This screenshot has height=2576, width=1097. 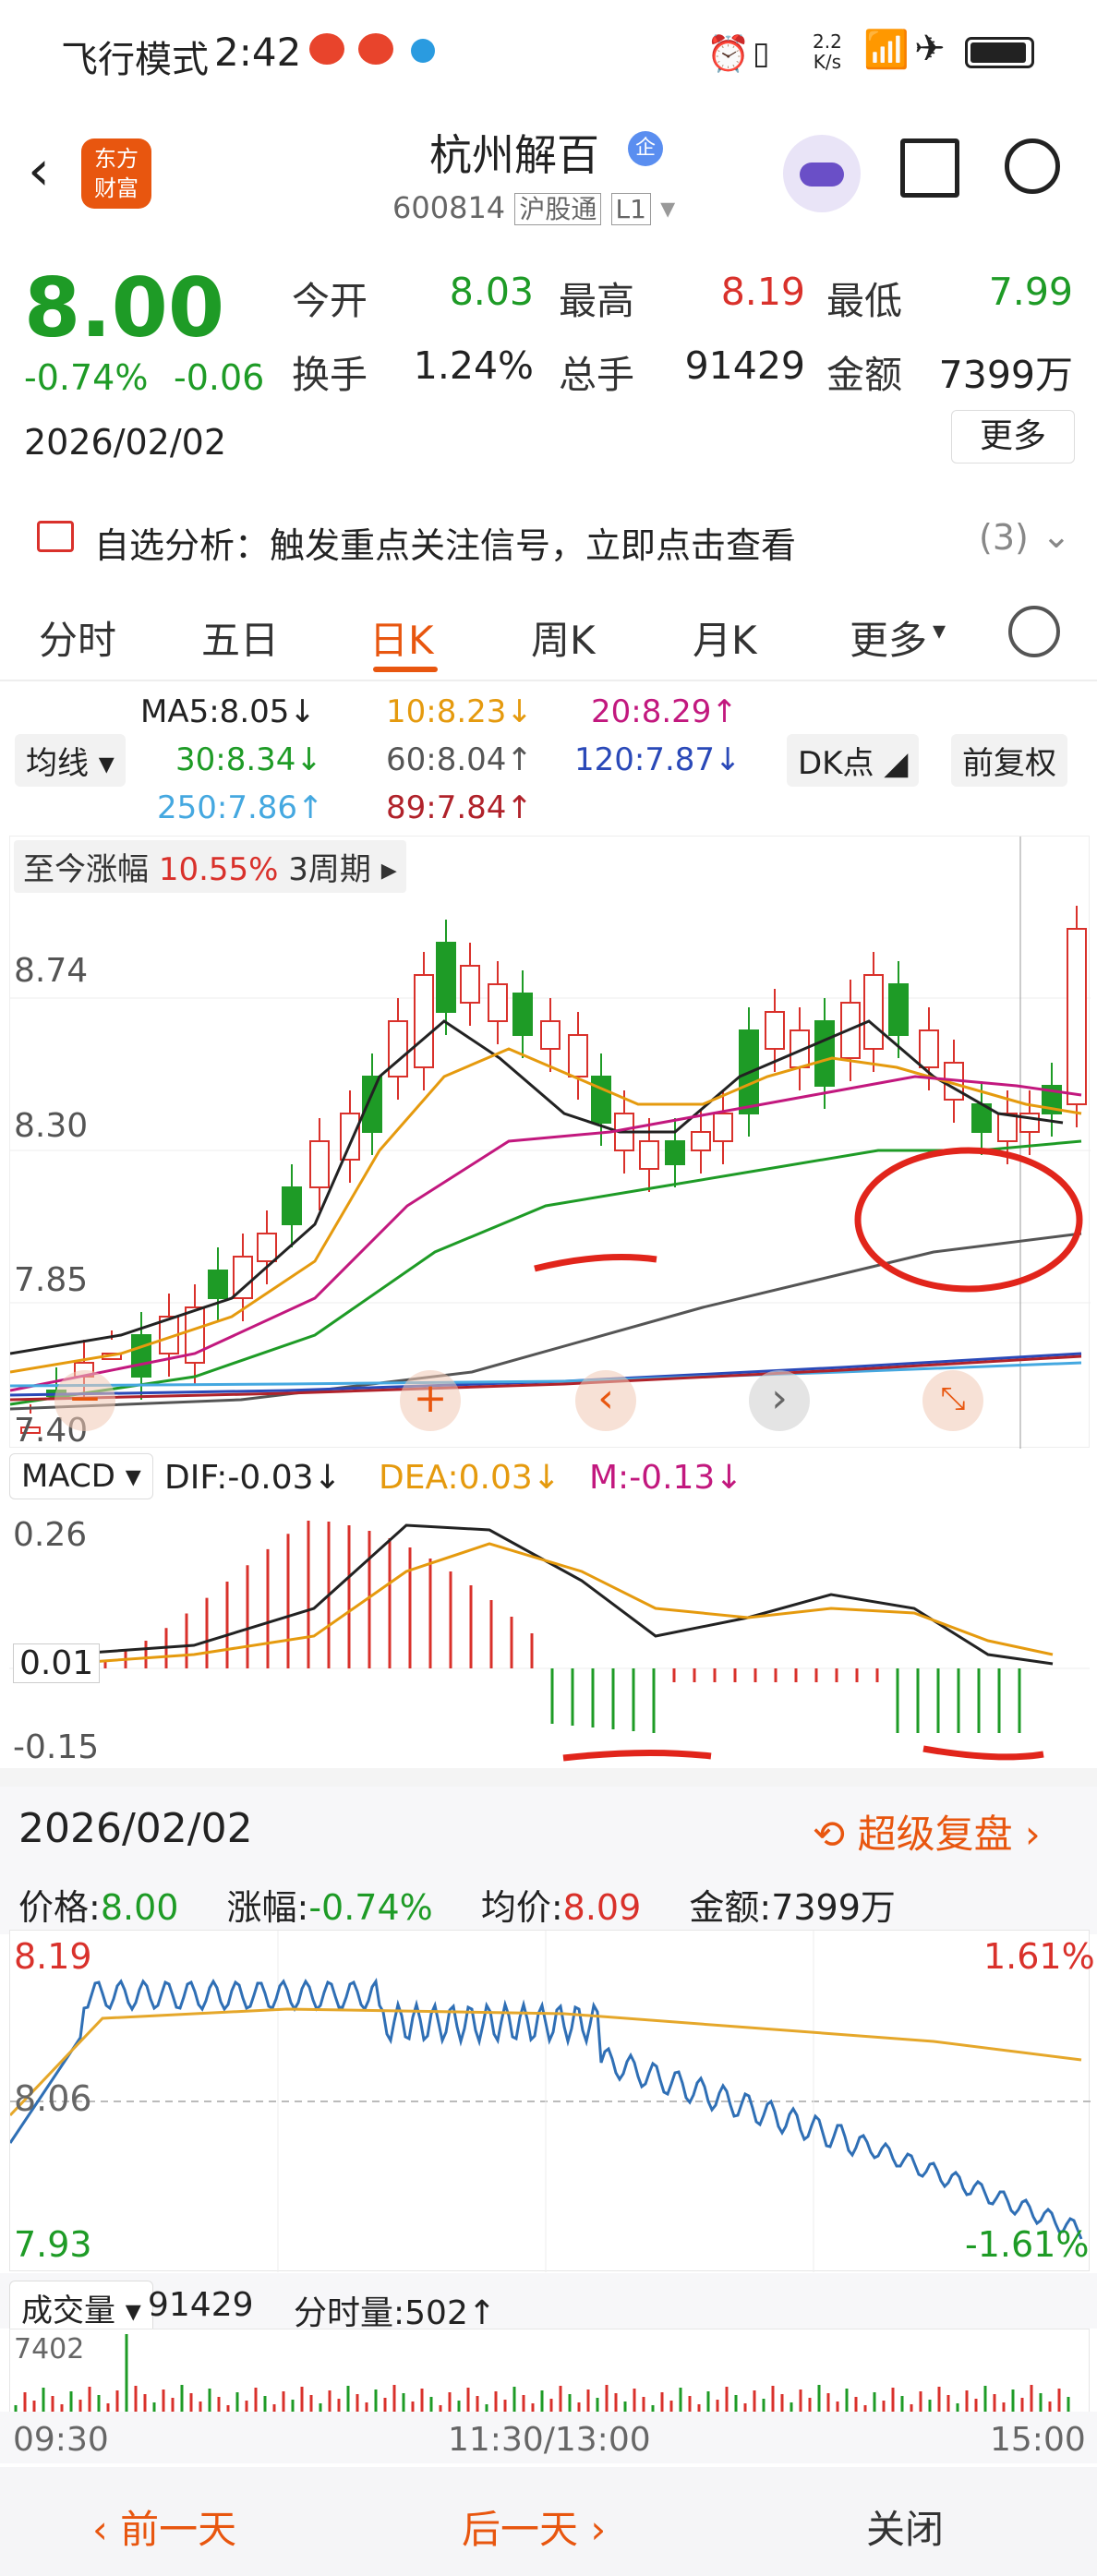 What do you see at coordinates (51, 1535) in the screenshot?
I see `macd-y-label: 0.26` at bounding box center [51, 1535].